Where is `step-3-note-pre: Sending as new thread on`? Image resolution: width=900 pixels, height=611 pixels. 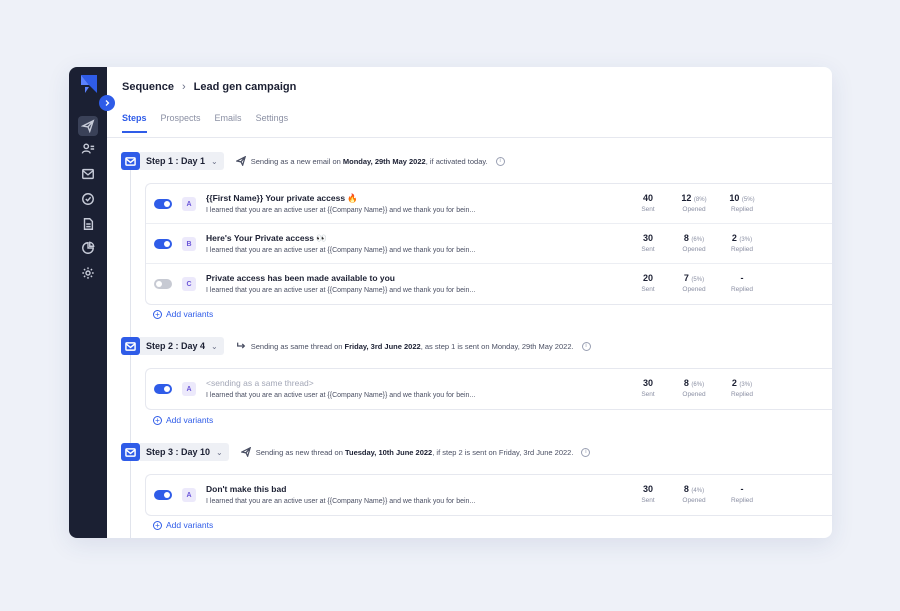 step-3-note-pre: Sending as new thread on is located at coordinates (300, 452).